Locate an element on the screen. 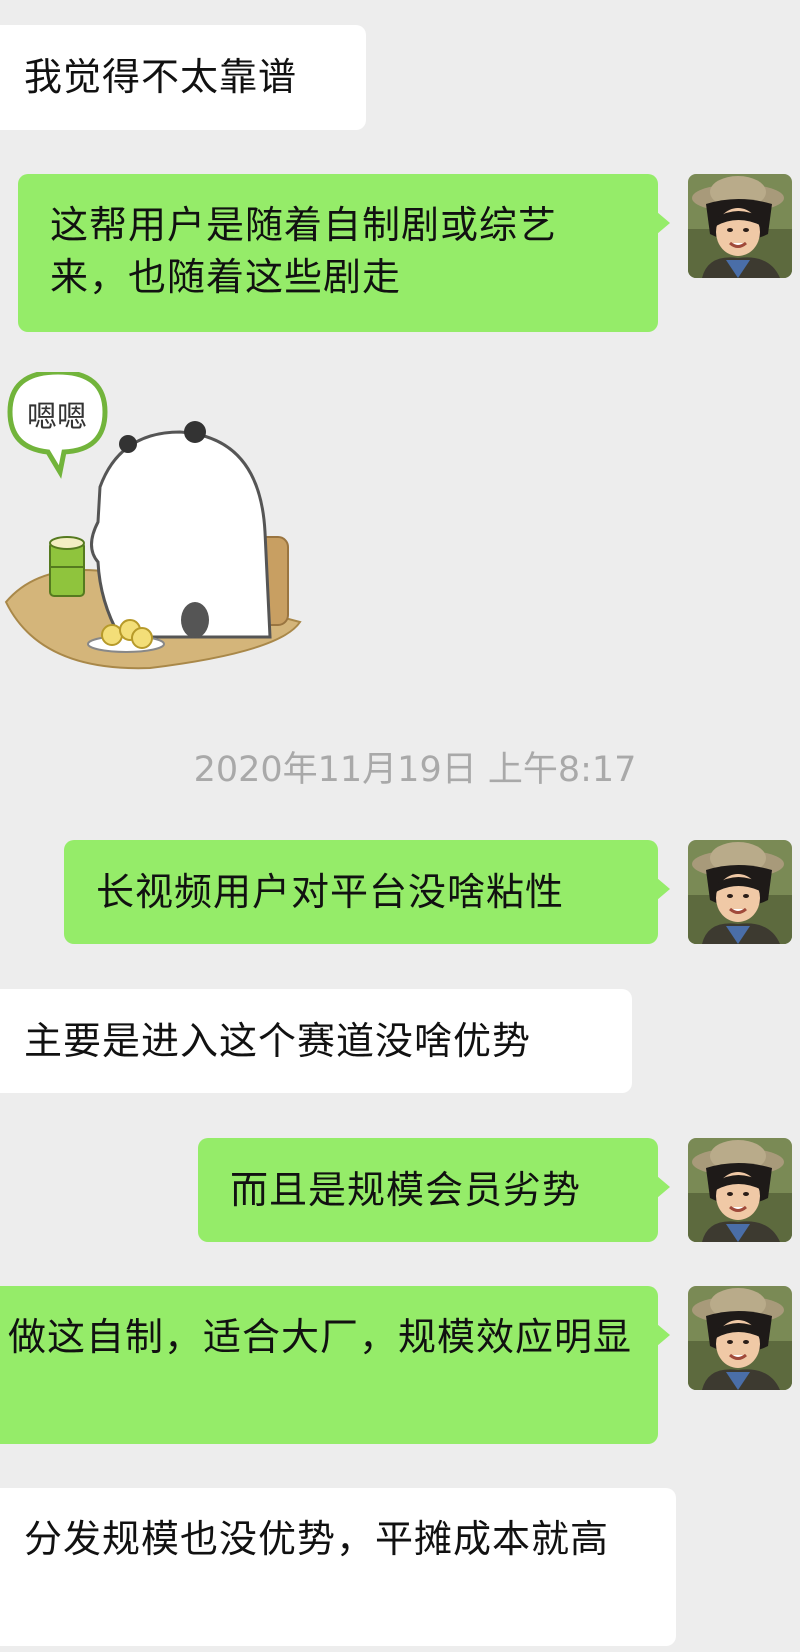 The image size is (800, 1652). message-text: 主要是进入这个赛道没啥优势 is located at coordinates (278, 1041).